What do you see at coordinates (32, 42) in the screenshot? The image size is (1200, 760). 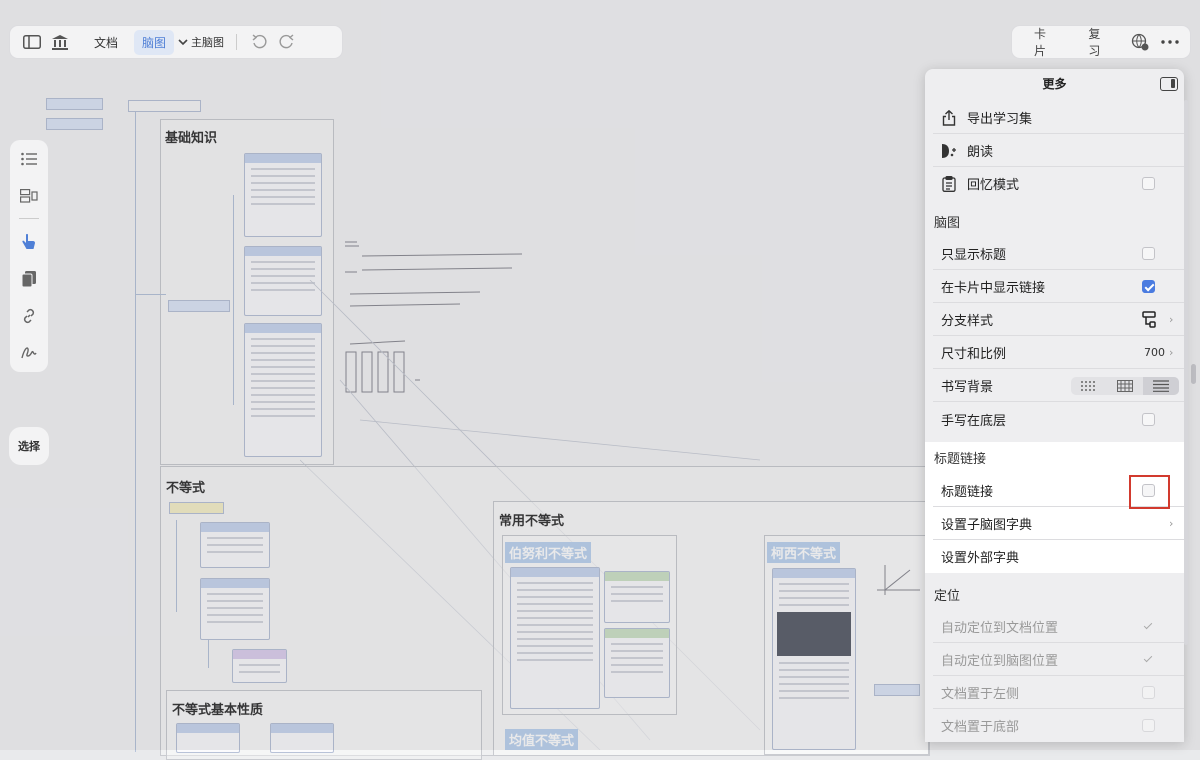 I see `sidebar-toggle-icon` at bounding box center [32, 42].